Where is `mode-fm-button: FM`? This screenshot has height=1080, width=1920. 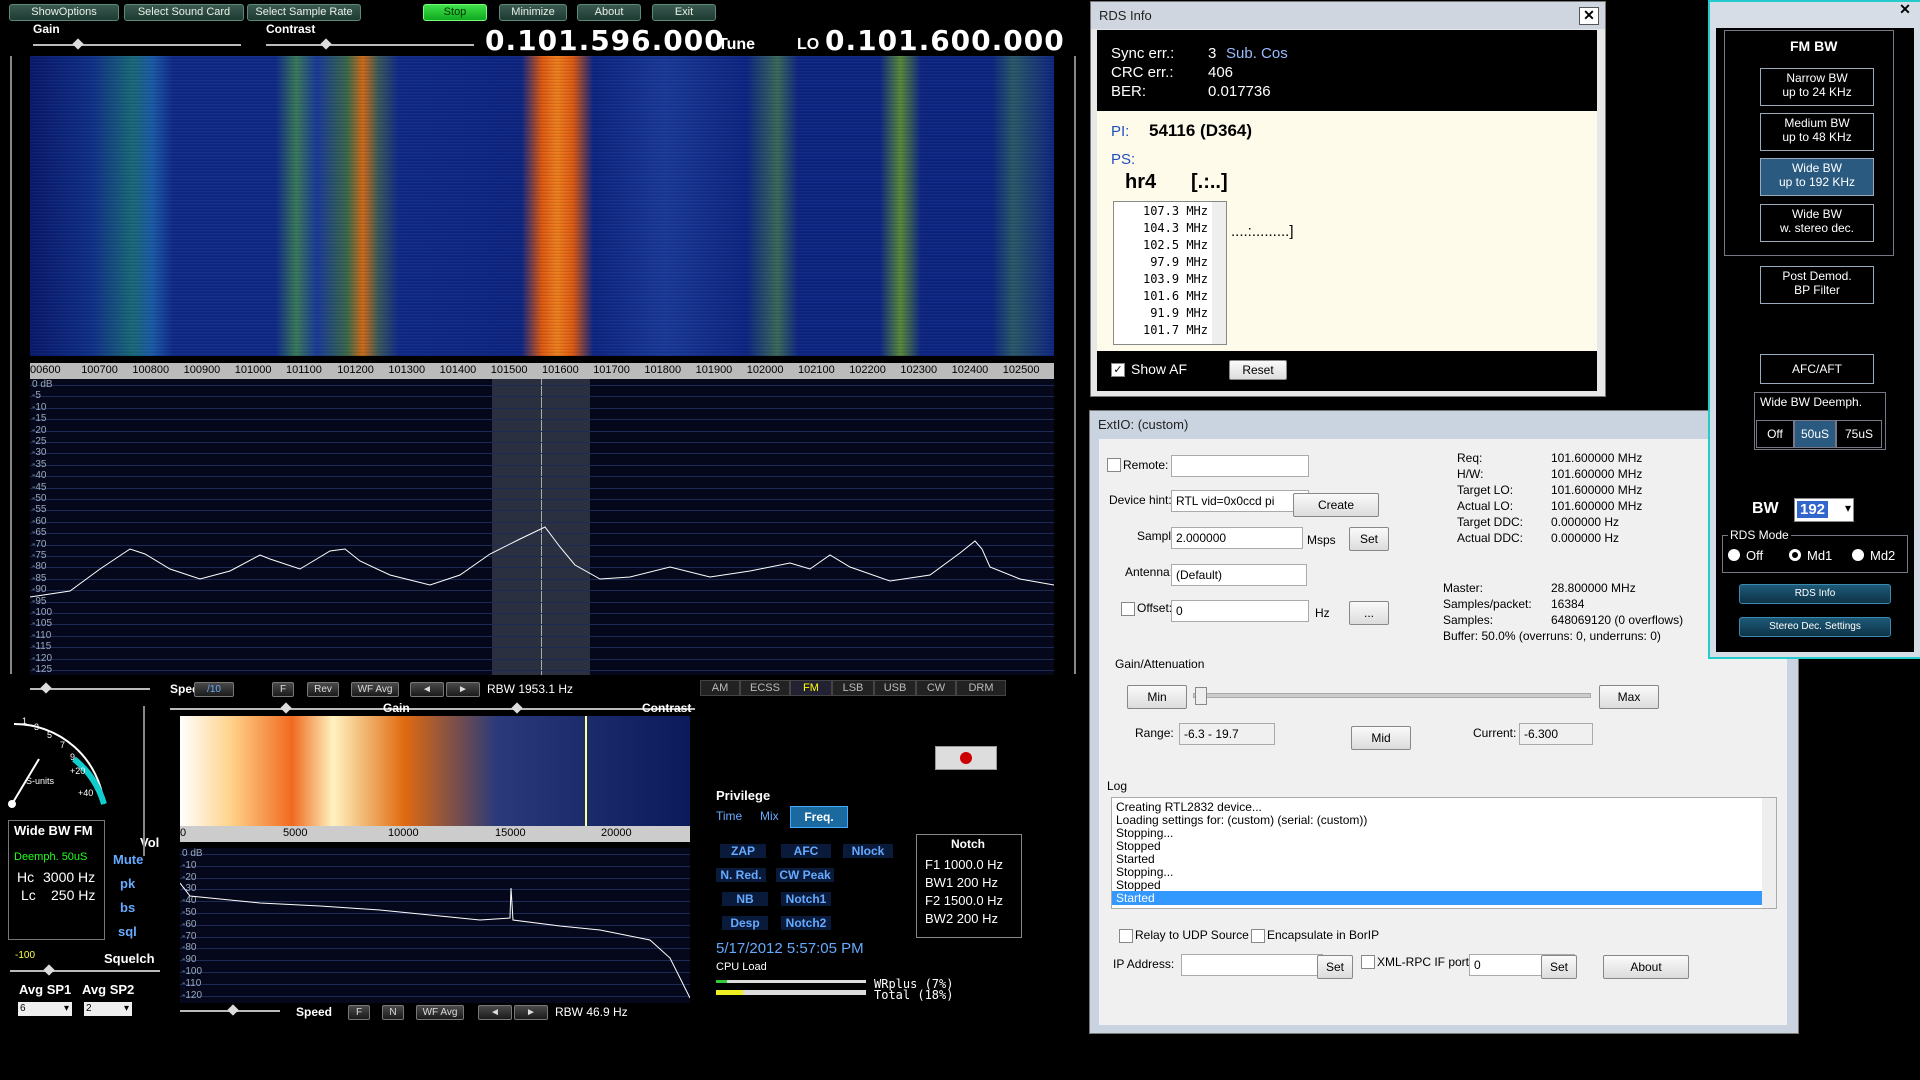 mode-fm-button: FM is located at coordinates (811, 688).